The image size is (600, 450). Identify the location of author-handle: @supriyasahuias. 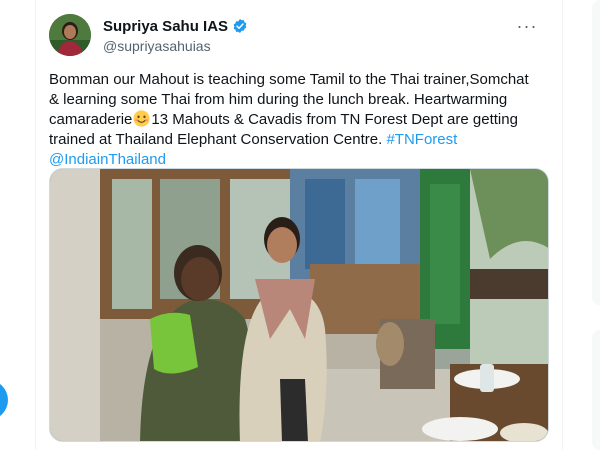
(175, 46).